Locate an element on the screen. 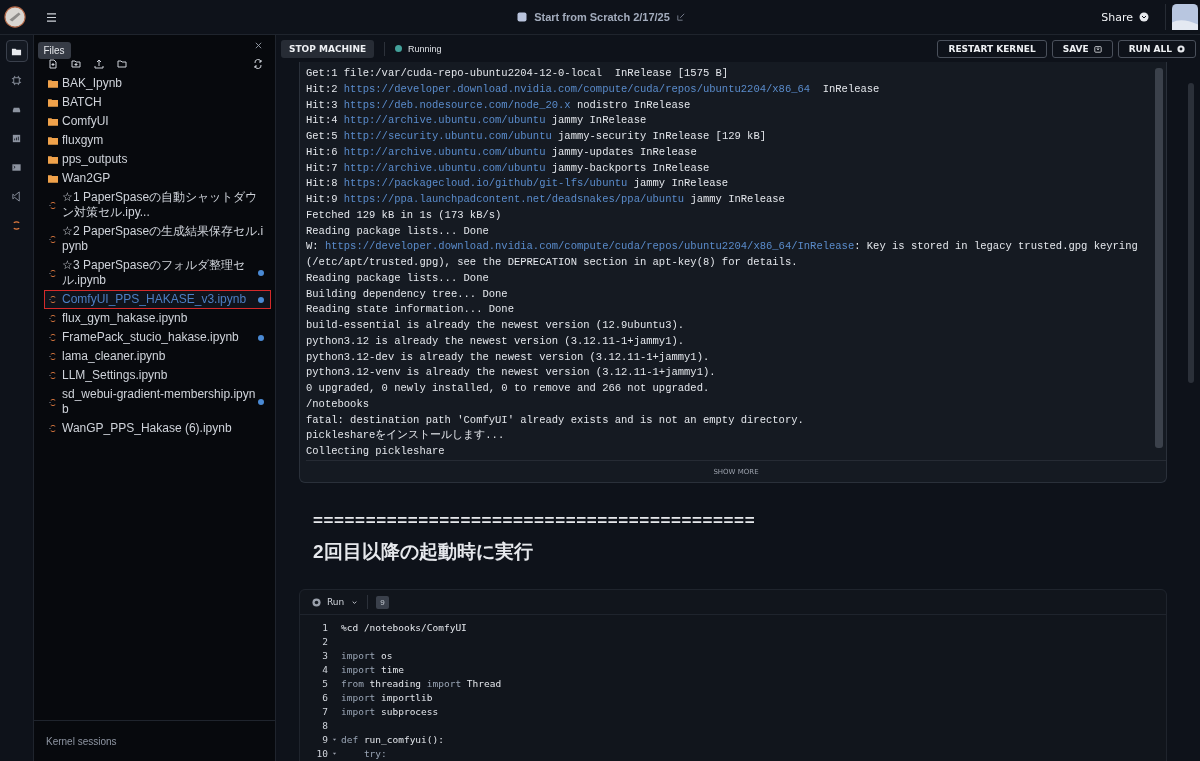  line-number: 1 is located at coordinates (324, 627).